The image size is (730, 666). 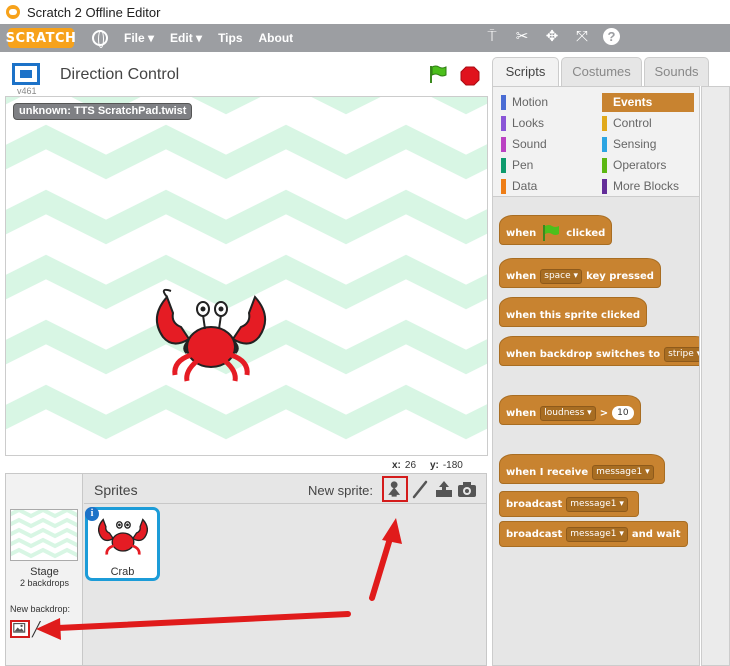 What do you see at coordinates (552, 37) in the screenshot?
I see `grow-icon: ✥` at bounding box center [552, 37].